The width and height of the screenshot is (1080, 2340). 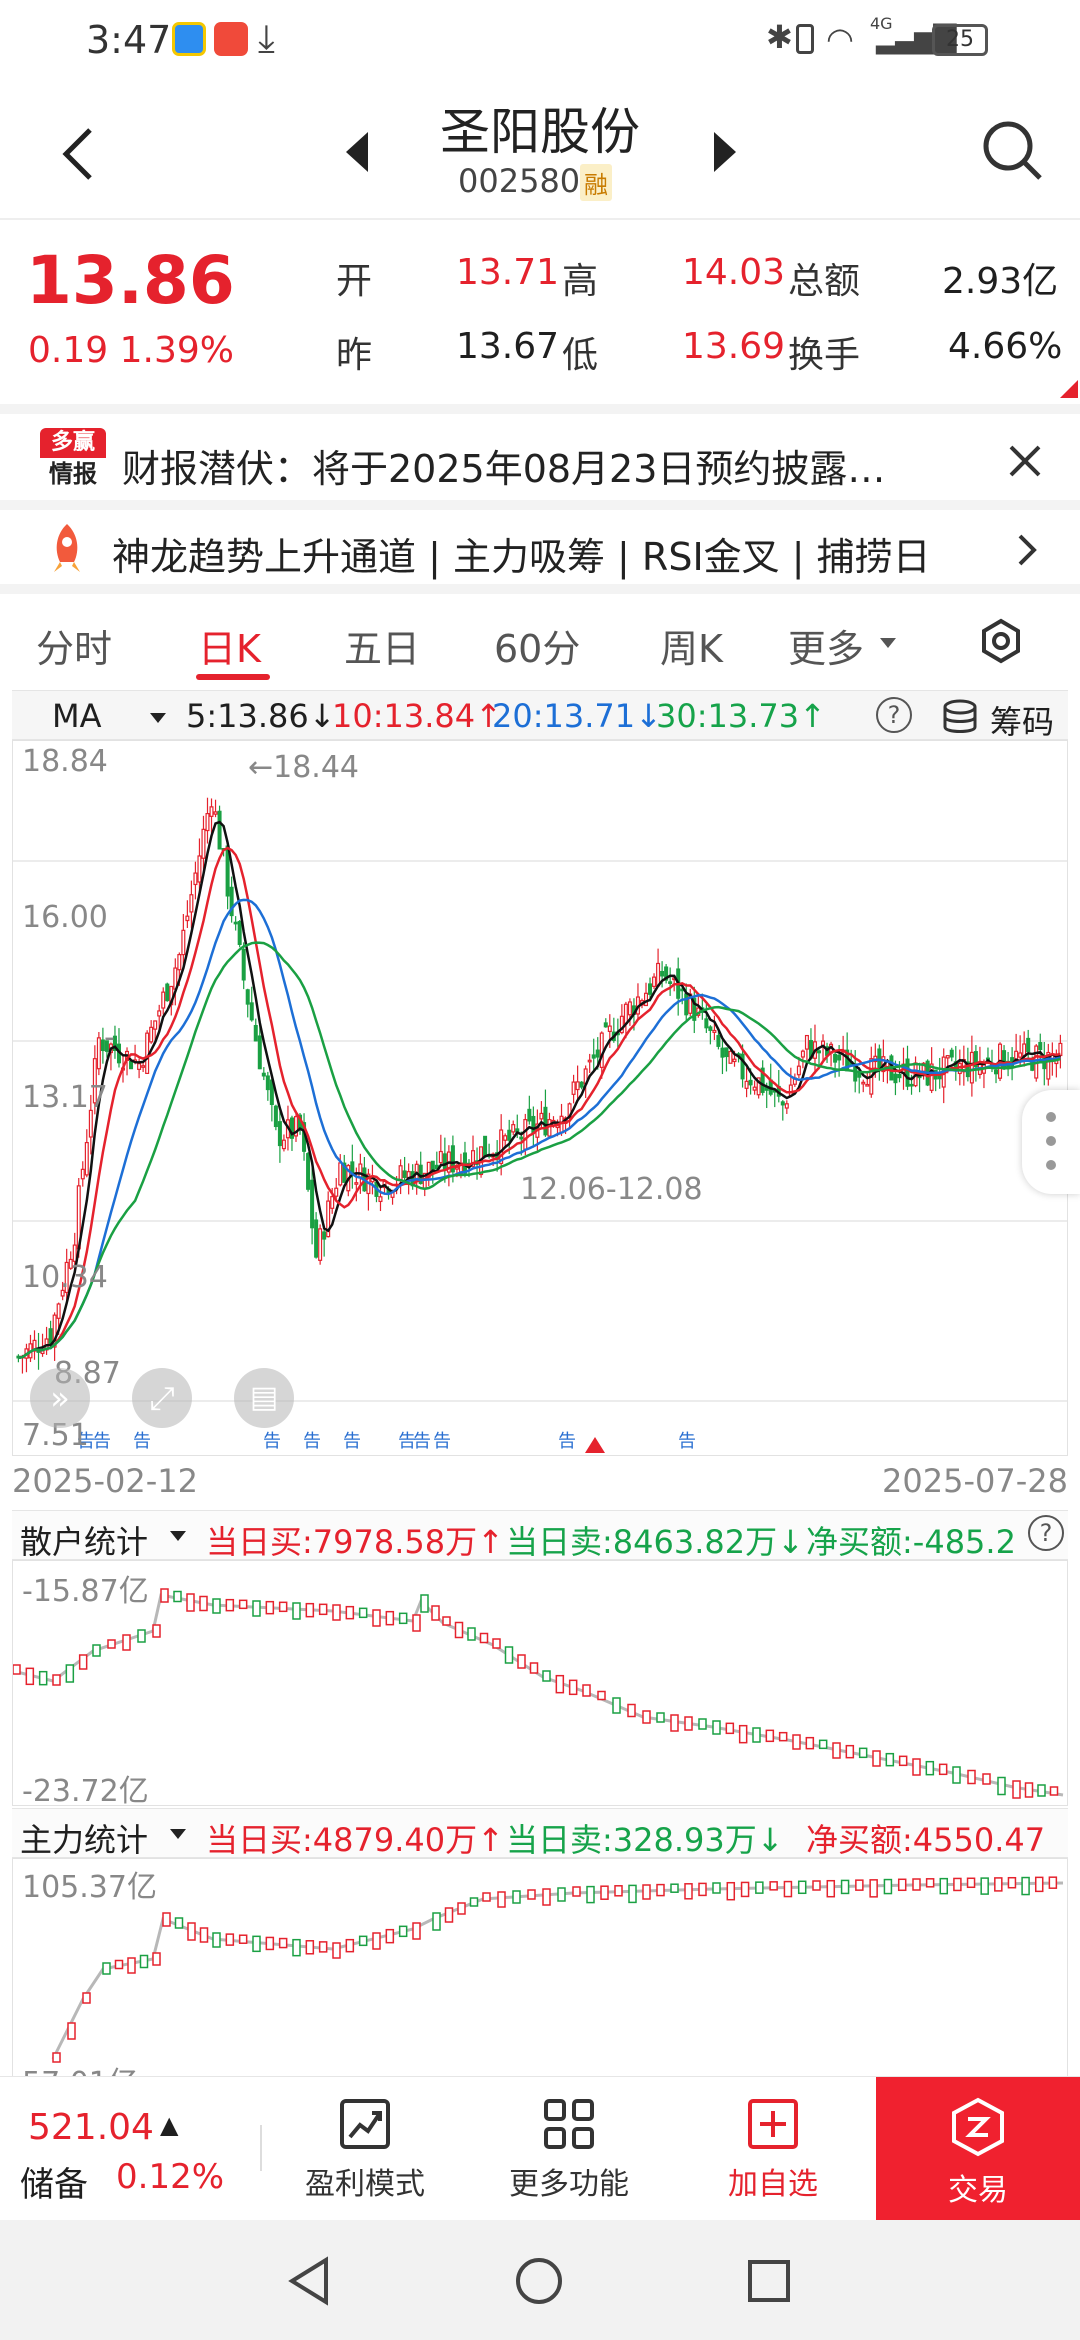 What do you see at coordinates (77, 716) in the screenshot?
I see `ma-selector: MA` at bounding box center [77, 716].